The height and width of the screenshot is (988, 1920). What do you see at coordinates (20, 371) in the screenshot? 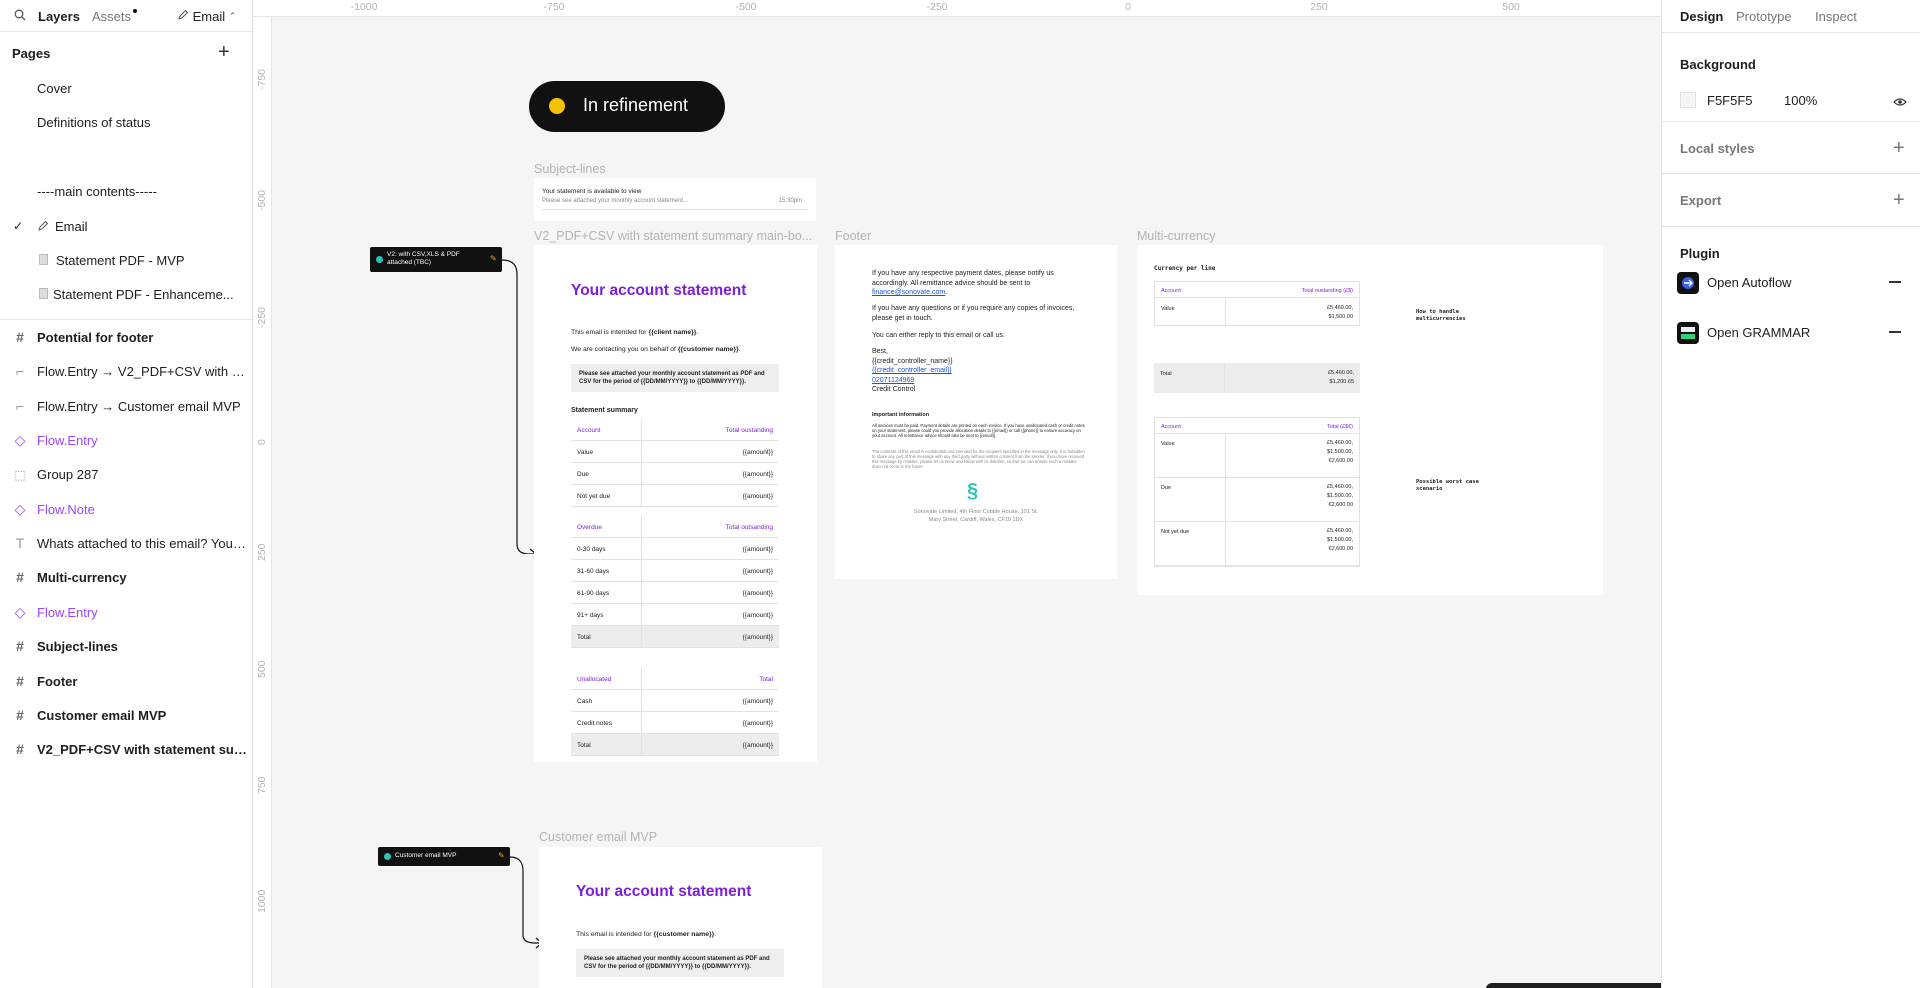
I see `connector-icon: ⌐` at bounding box center [20, 371].